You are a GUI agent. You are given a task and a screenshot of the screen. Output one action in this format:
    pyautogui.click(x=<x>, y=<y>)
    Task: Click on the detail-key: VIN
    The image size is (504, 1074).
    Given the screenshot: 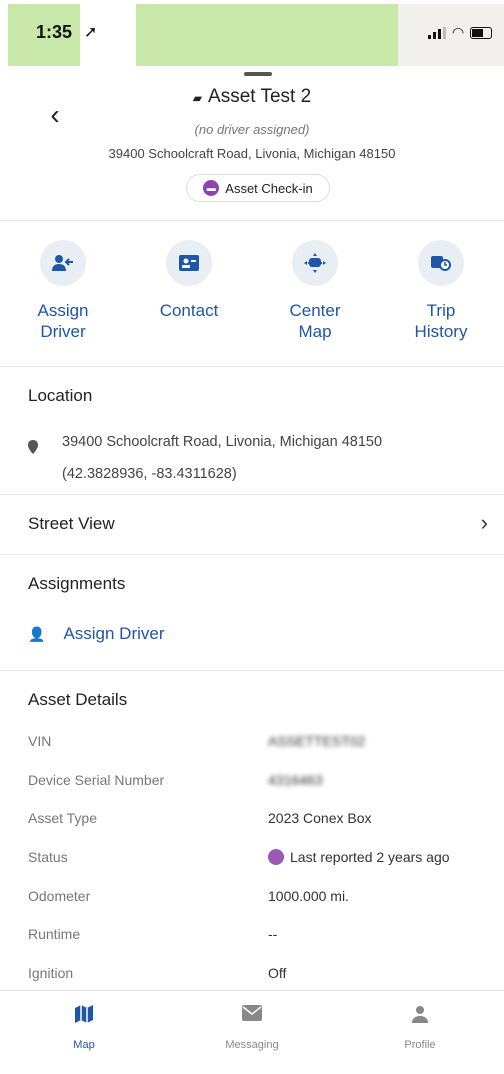 What is the action you would take?
    pyautogui.click(x=40, y=741)
    